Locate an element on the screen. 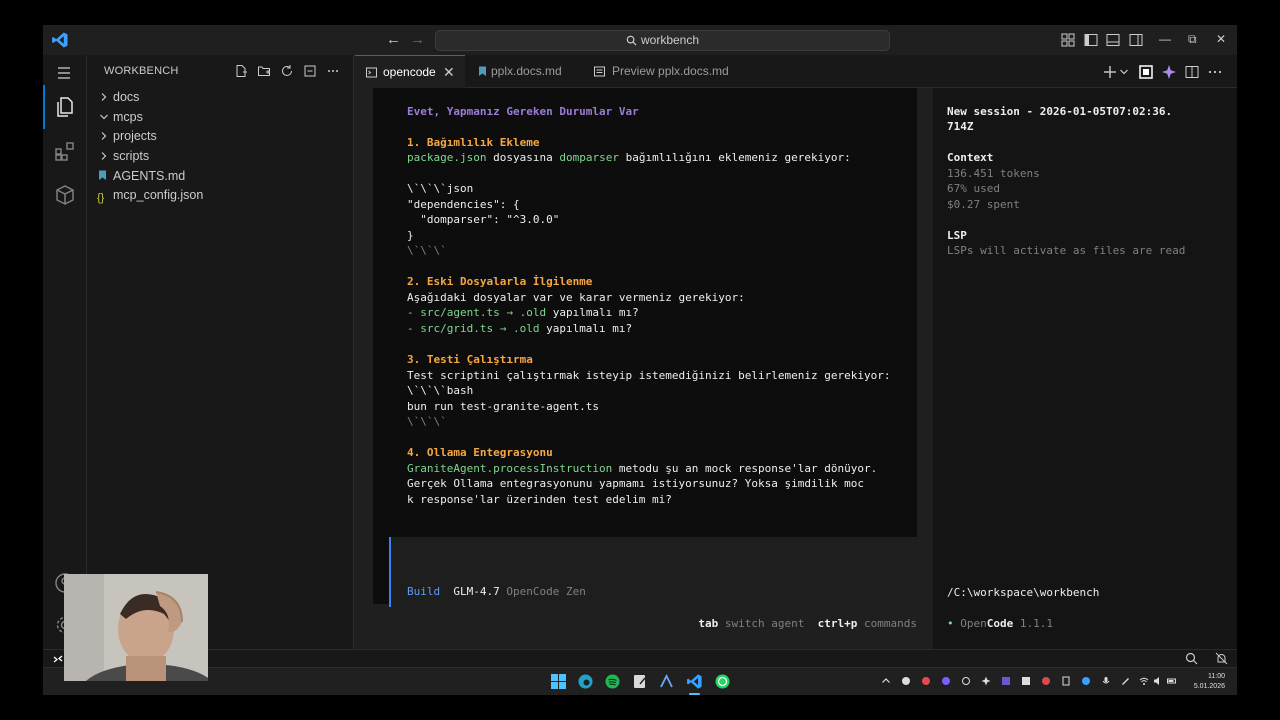 This screenshot has width=1280, height=720. notepad-icon is located at coordinates (639, 681).